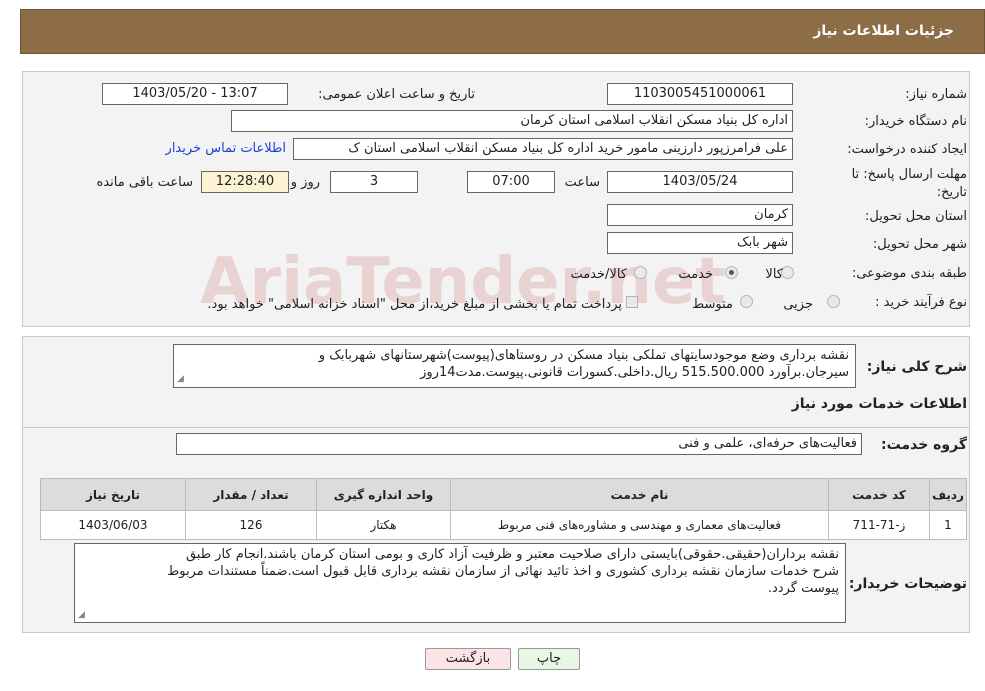 The height and width of the screenshot is (691, 985). Describe the element at coordinates (803, 588) in the screenshot. I see `buyer-notes-line3: پیوست گردد.` at that location.